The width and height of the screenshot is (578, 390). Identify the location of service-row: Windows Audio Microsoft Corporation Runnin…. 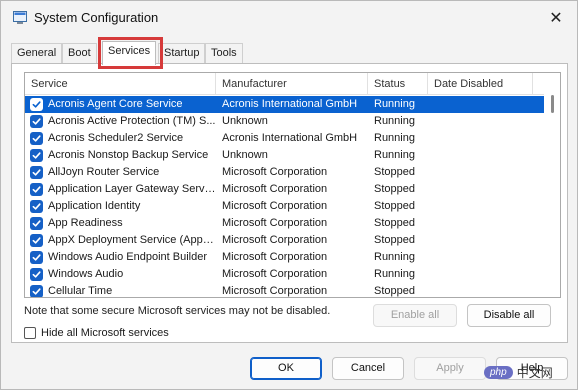
(285, 274).